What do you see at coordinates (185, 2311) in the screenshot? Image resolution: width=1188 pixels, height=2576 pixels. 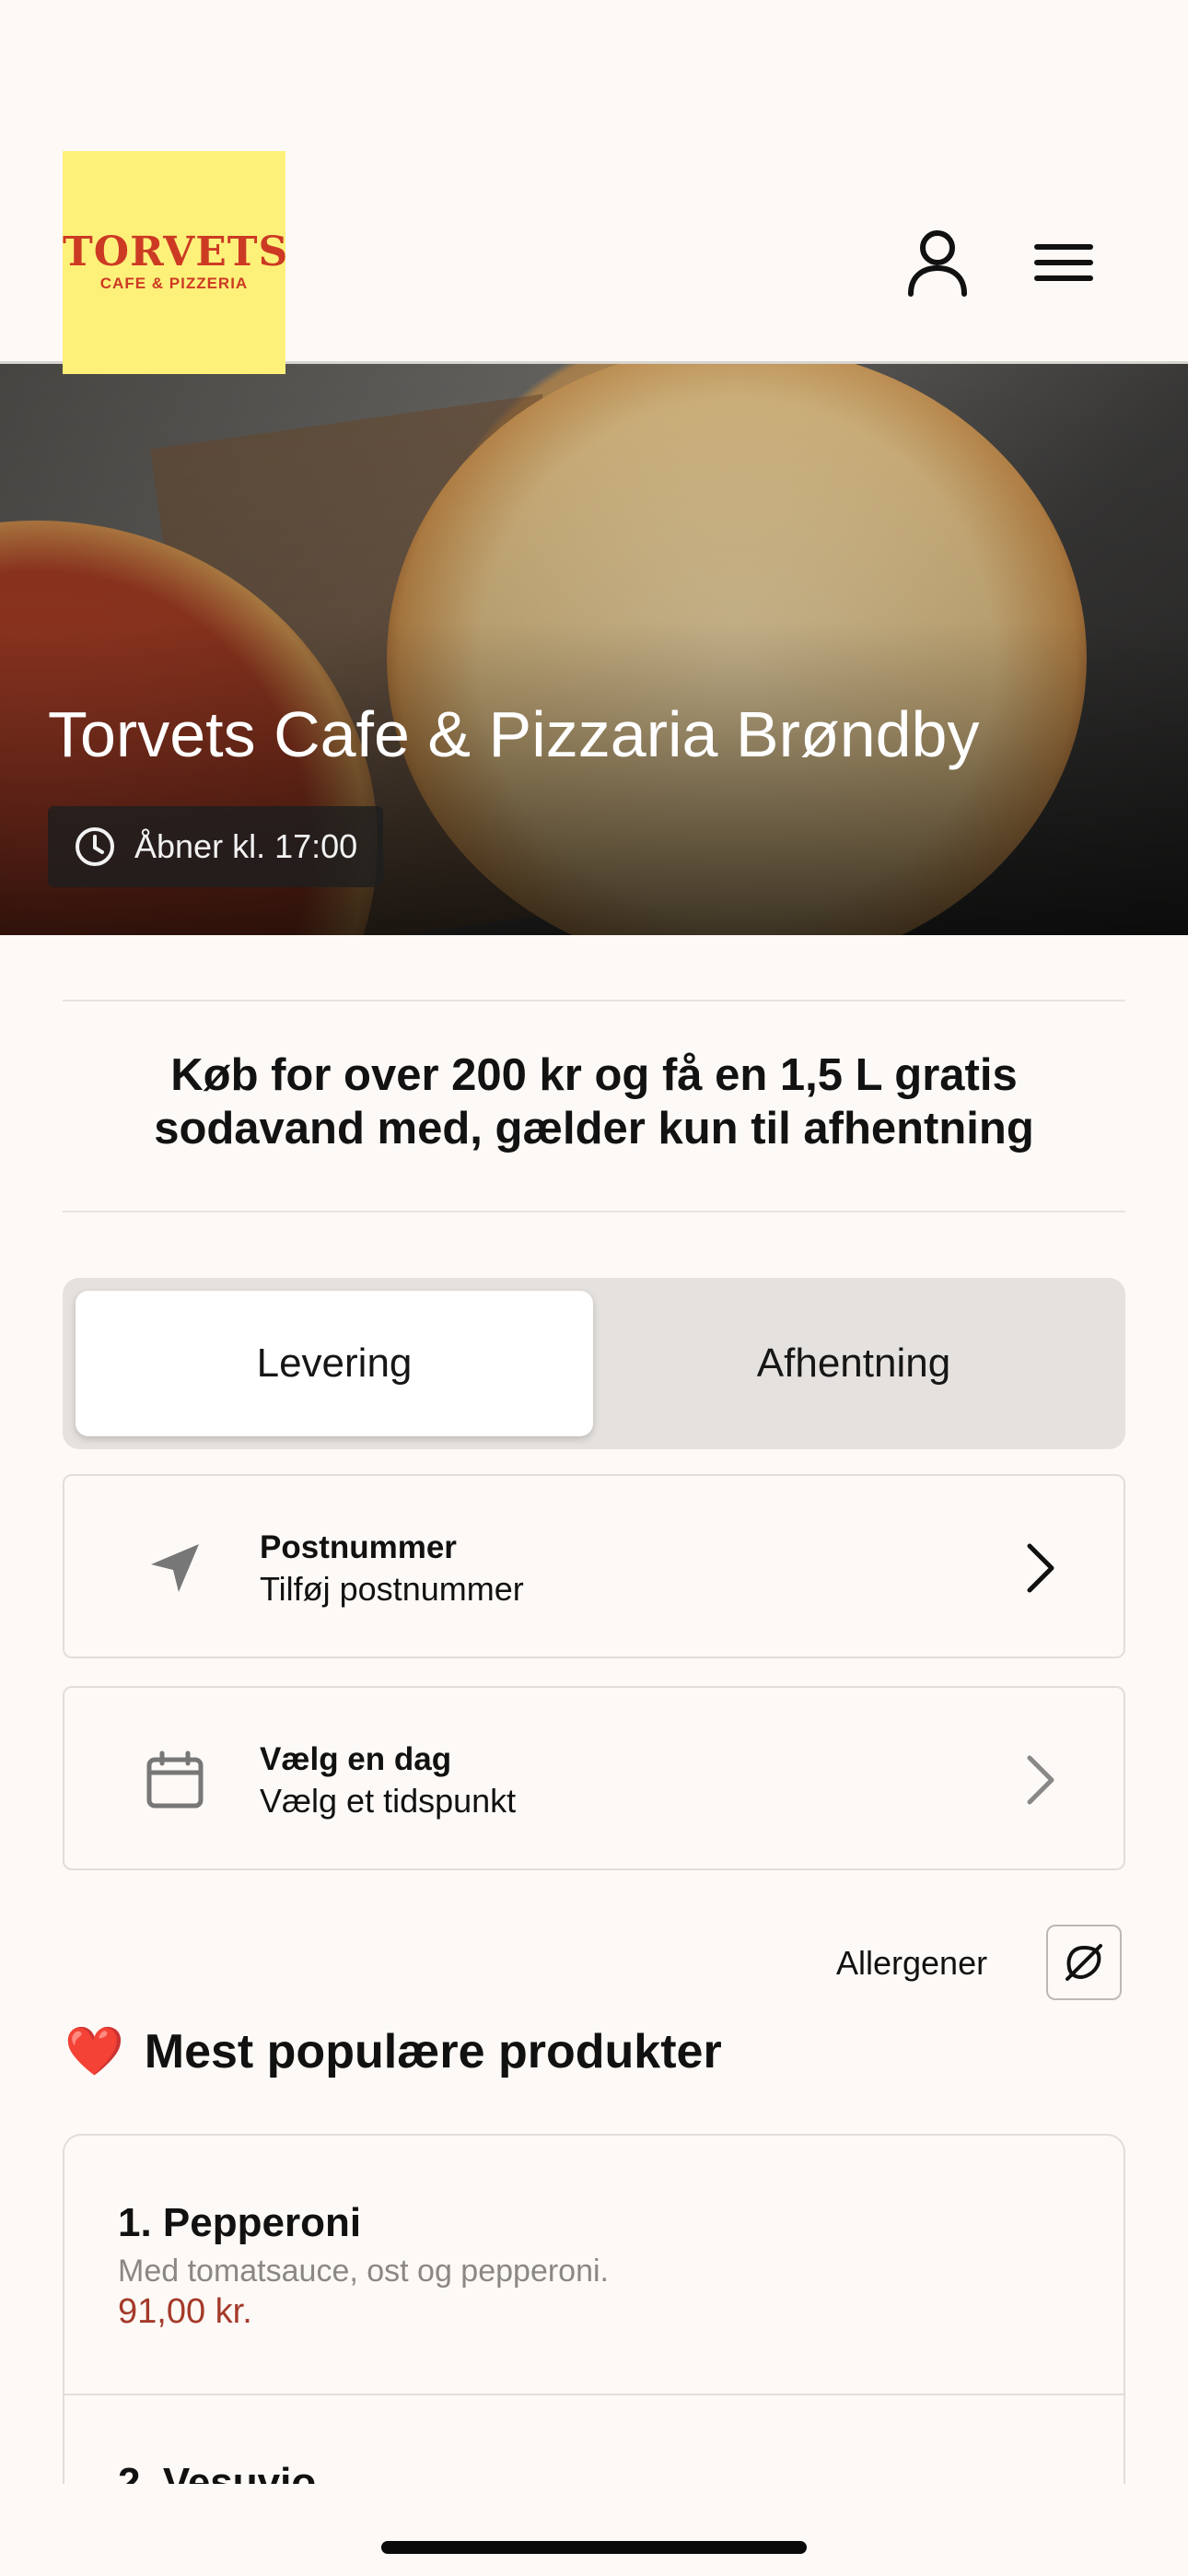 I see `product-price: 91,00 kr.` at bounding box center [185, 2311].